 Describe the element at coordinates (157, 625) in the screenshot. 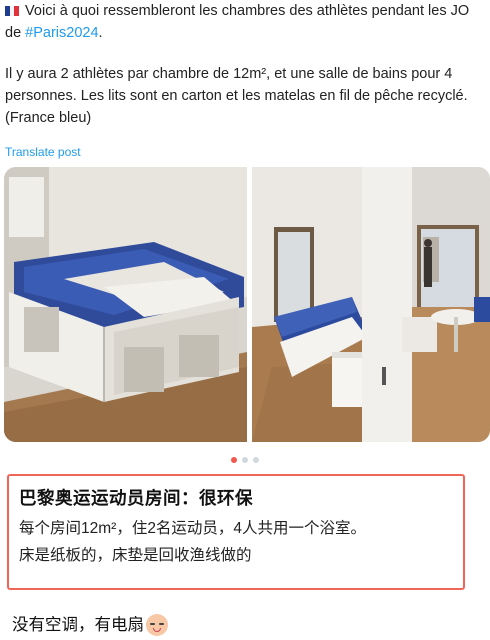

I see `grinning-face-icon` at that location.